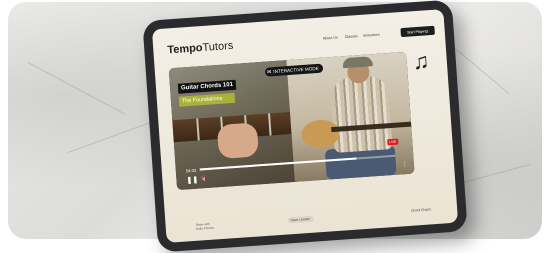  Describe the element at coordinates (361, 114) in the screenshot. I see `player-shirt` at that location.